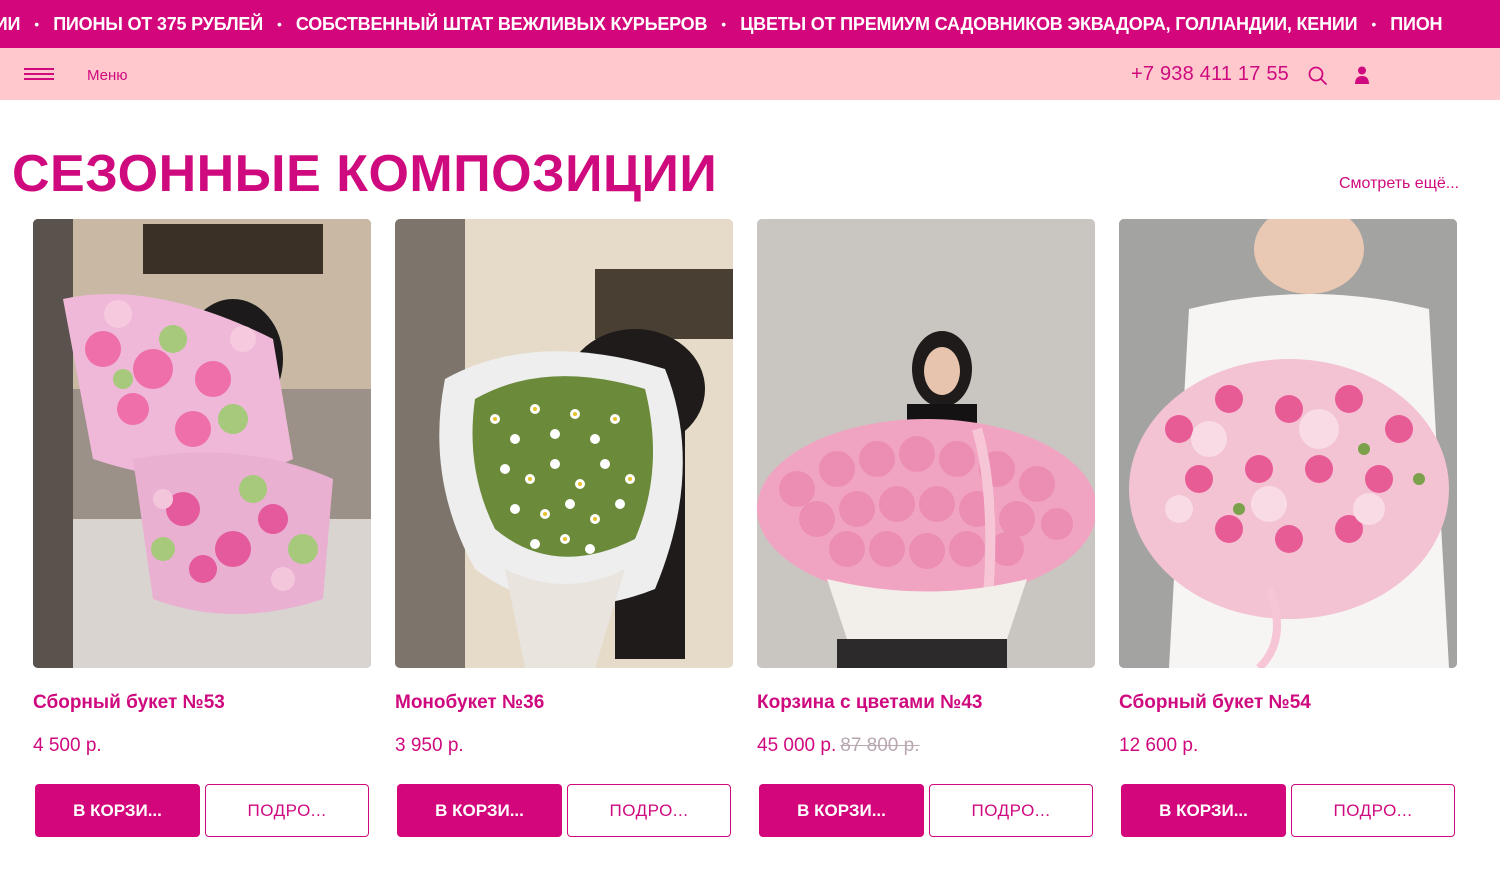  What do you see at coordinates (10, 23) in the screenshot?
I see `ticker-item: НИИ` at bounding box center [10, 23].